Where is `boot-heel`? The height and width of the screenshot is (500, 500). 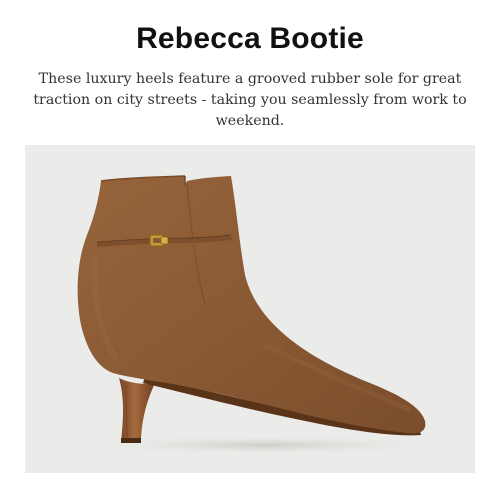
boot-heel is located at coordinates (137, 410).